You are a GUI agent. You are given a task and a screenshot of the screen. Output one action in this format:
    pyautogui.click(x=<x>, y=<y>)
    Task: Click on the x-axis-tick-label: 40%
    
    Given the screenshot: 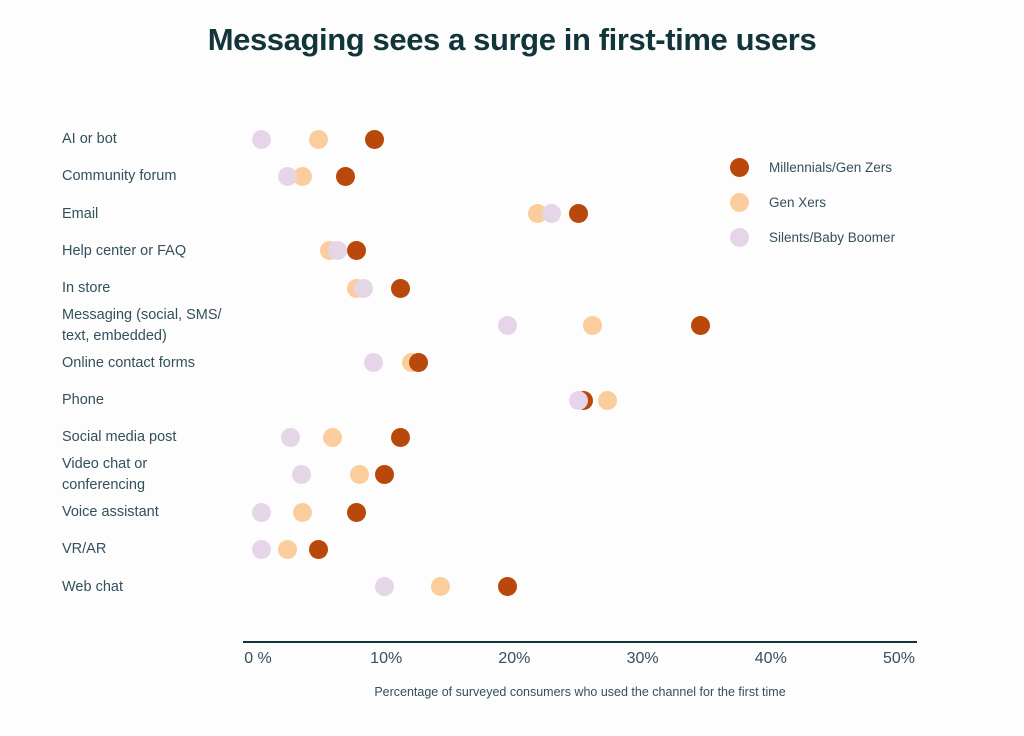 What is the action you would take?
    pyautogui.click(x=770, y=658)
    